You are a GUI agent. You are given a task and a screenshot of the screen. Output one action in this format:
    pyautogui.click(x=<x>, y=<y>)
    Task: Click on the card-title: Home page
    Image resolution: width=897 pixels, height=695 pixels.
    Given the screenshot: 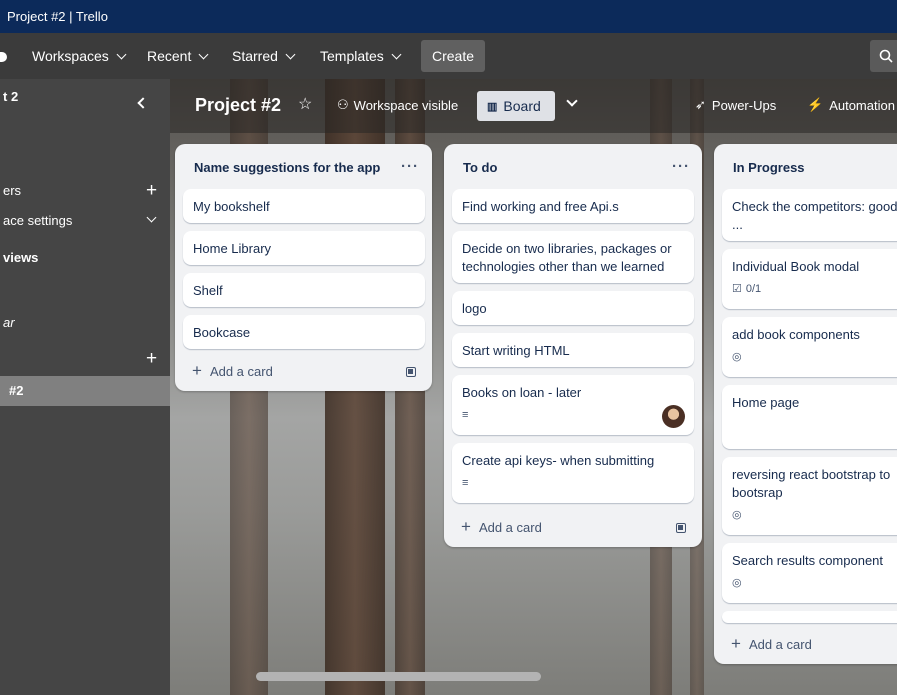 What is the action you would take?
    pyautogui.click(x=766, y=402)
    